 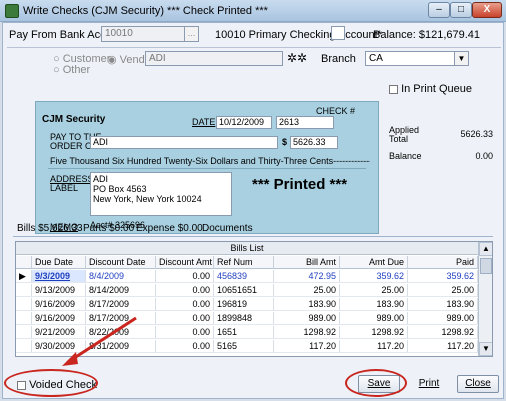 What do you see at coordinates (244, 276) in the screenshot?
I see `table-cell: 456839` at bounding box center [244, 276].